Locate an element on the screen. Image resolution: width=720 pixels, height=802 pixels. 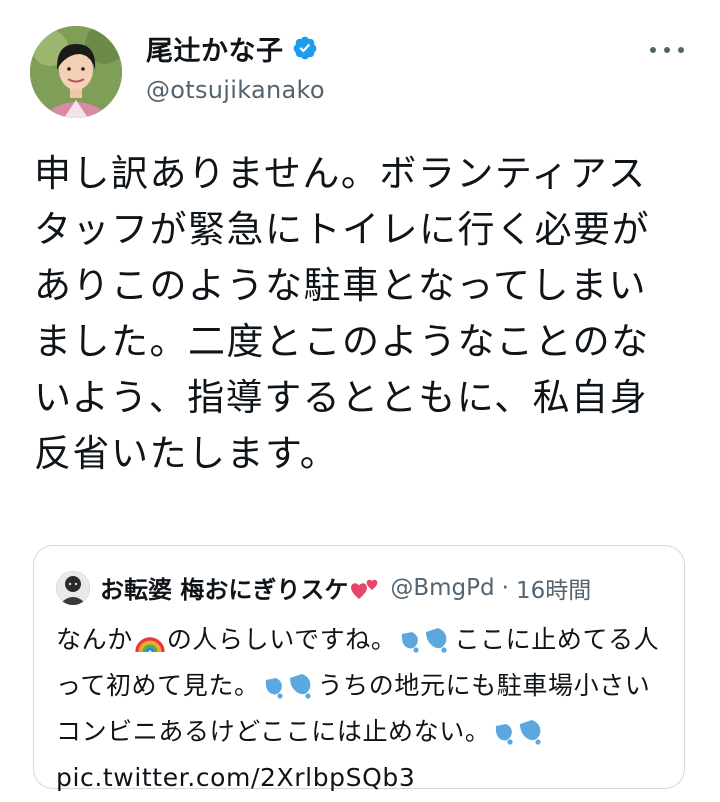
quote-header: お転婆 梅おにぎりスケ @BmgPd · 16時間 is located at coordinates (323, 587).